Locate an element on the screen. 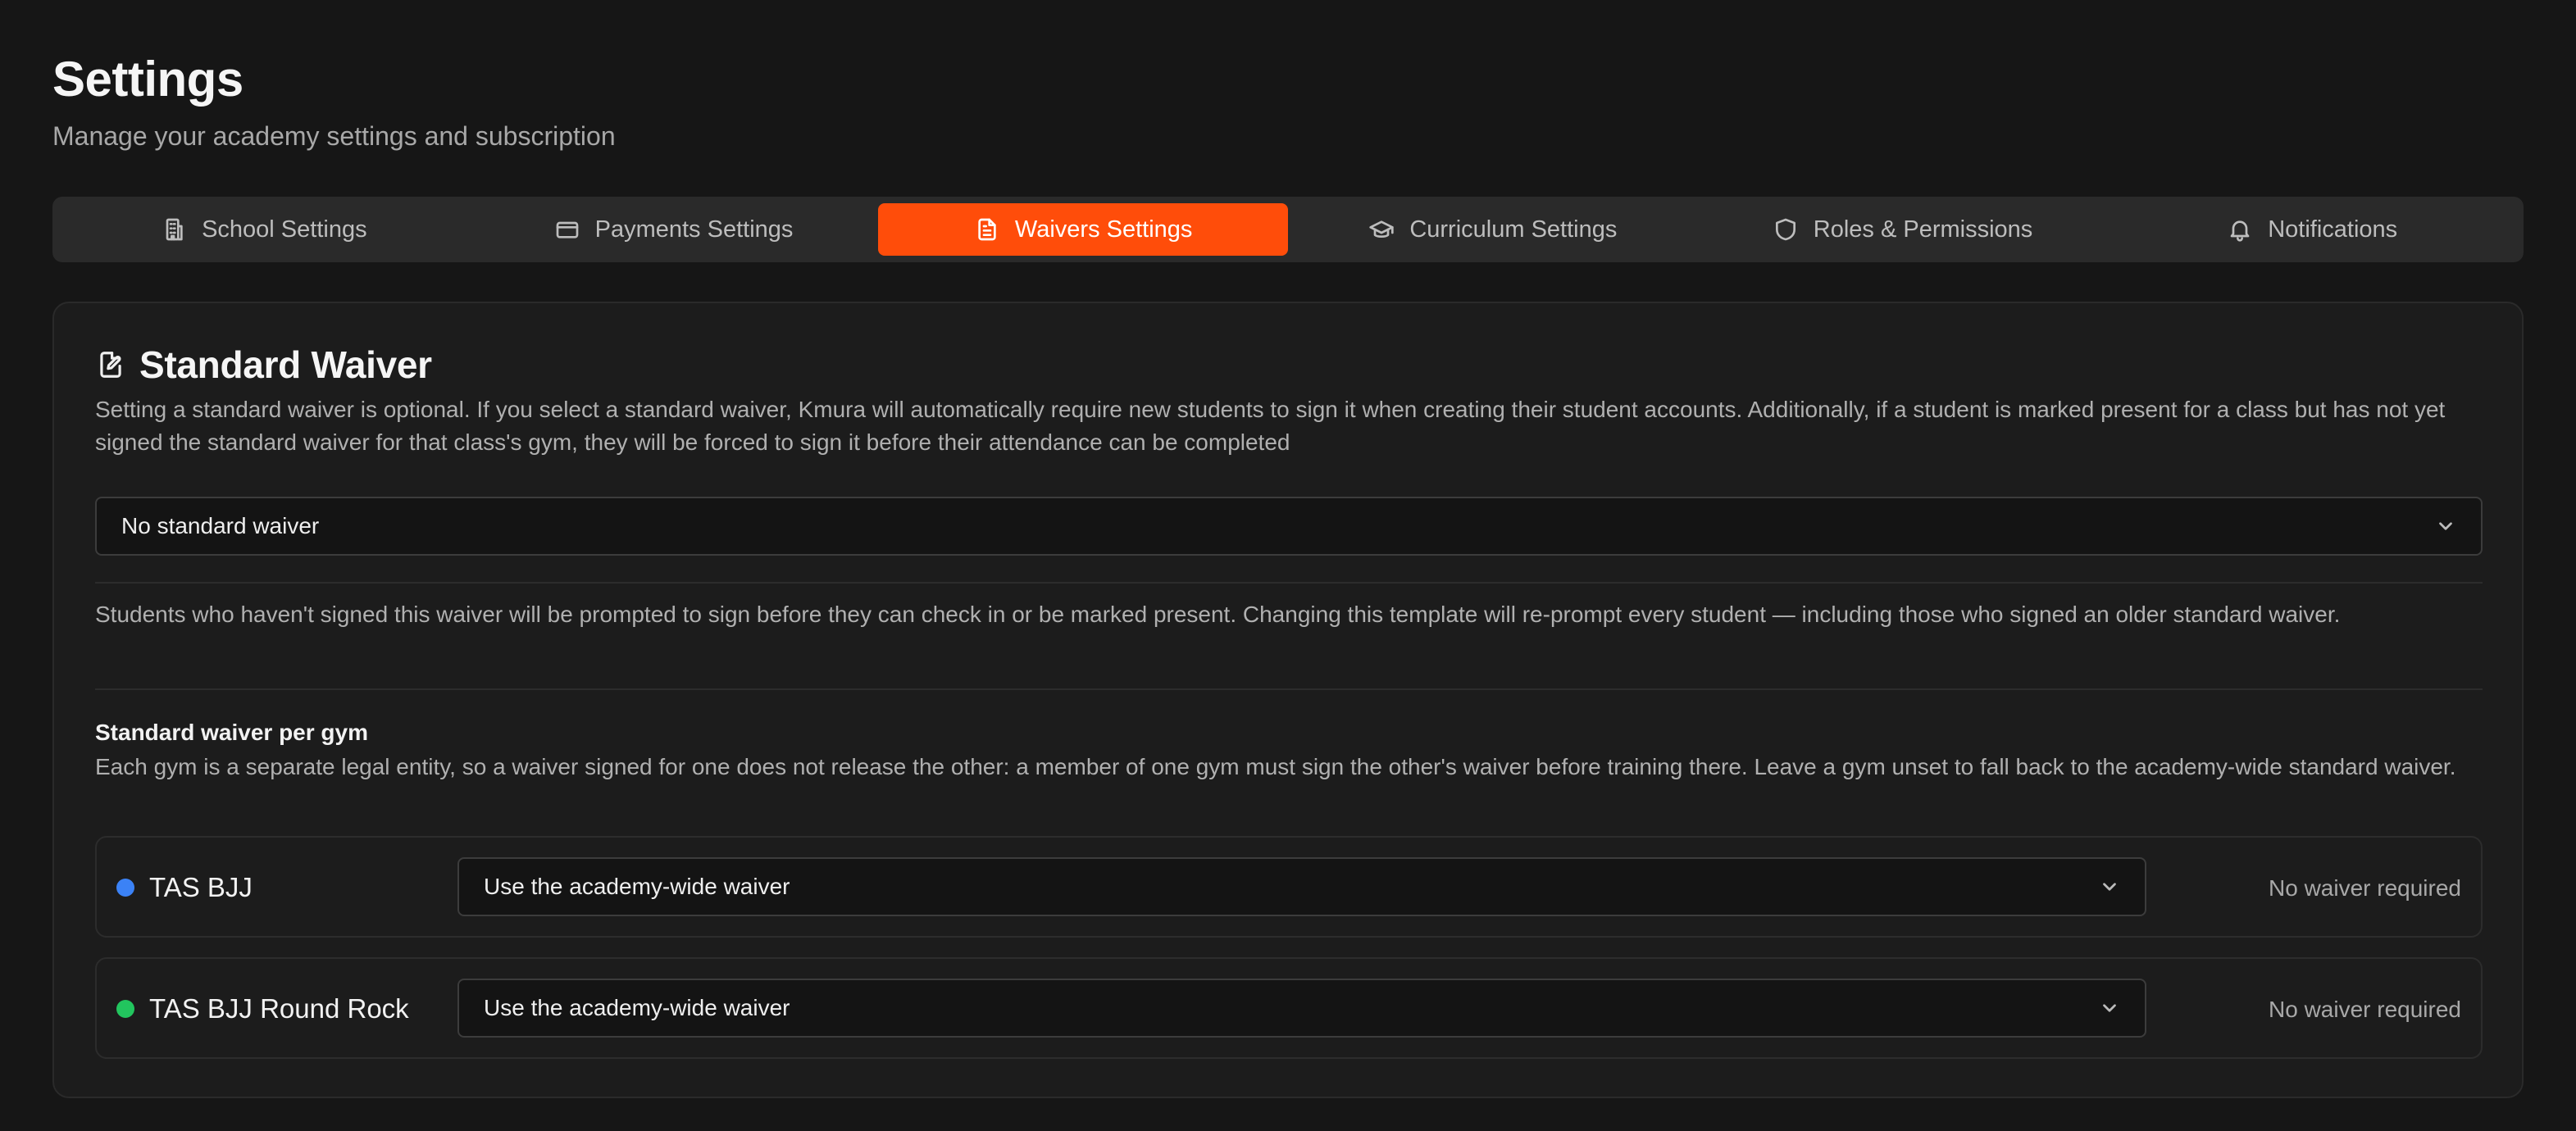  gym-name: TAS BJJ is located at coordinates (201, 887).